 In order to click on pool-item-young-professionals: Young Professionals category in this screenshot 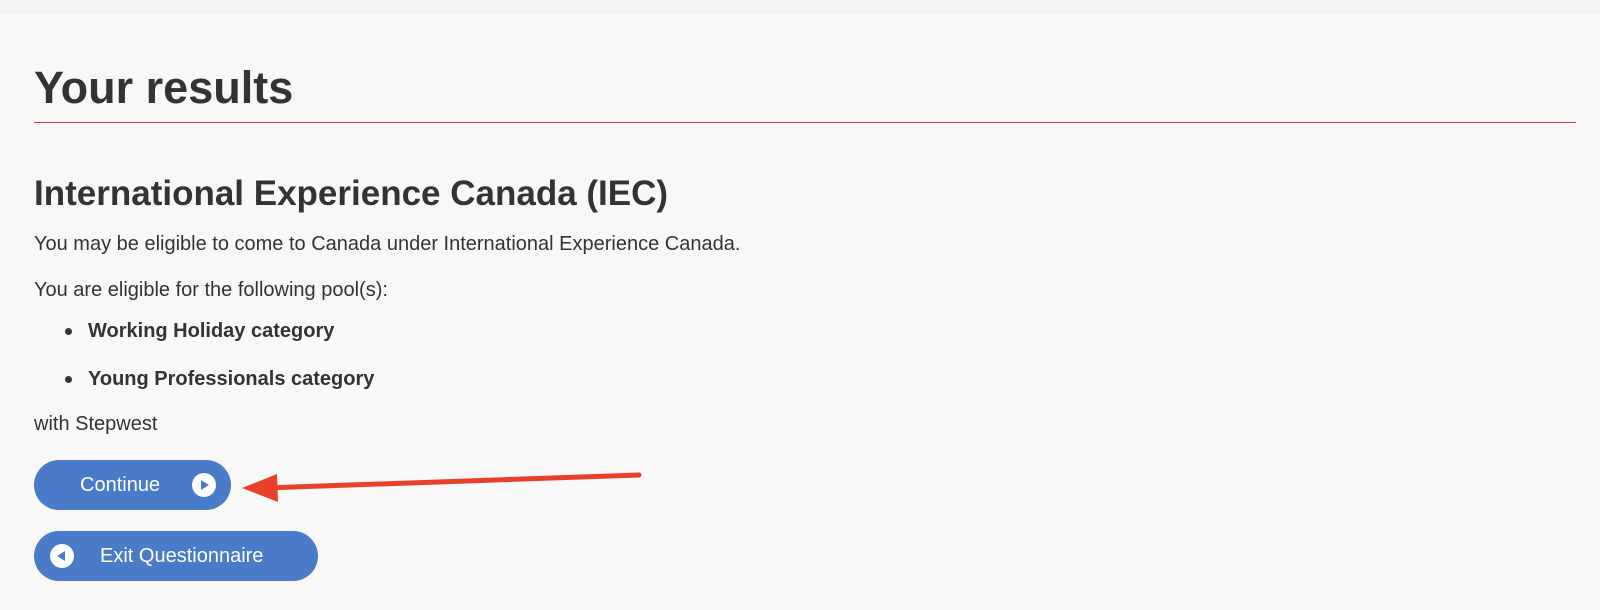, I will do `click(204, 379)`.